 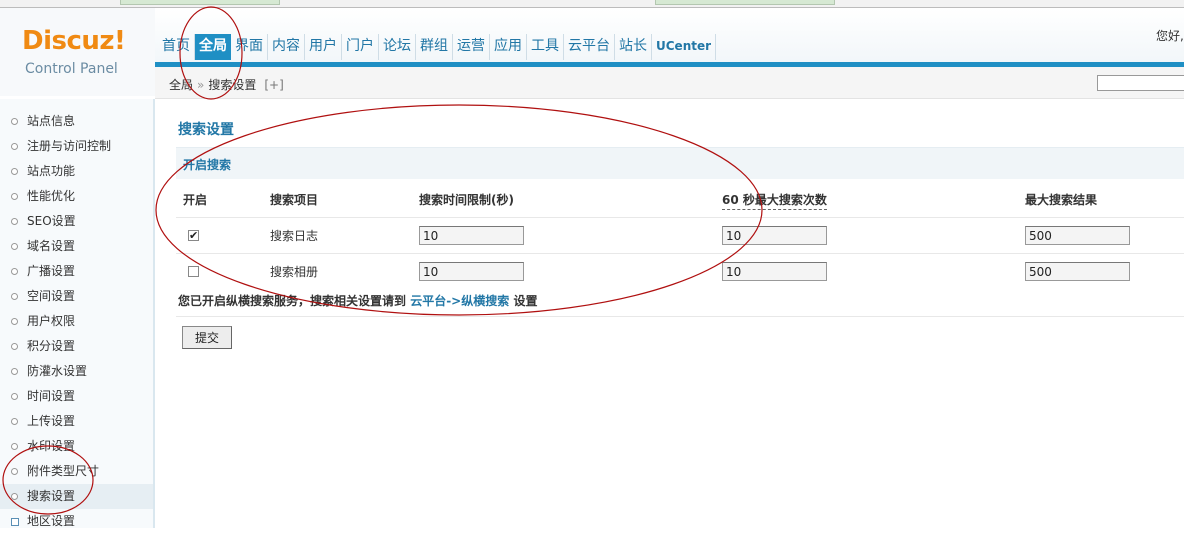 What do you see at coordinates (207, 337) in the screenshot?
I see `submit-button: 提交` at bounding box center [207, 337].